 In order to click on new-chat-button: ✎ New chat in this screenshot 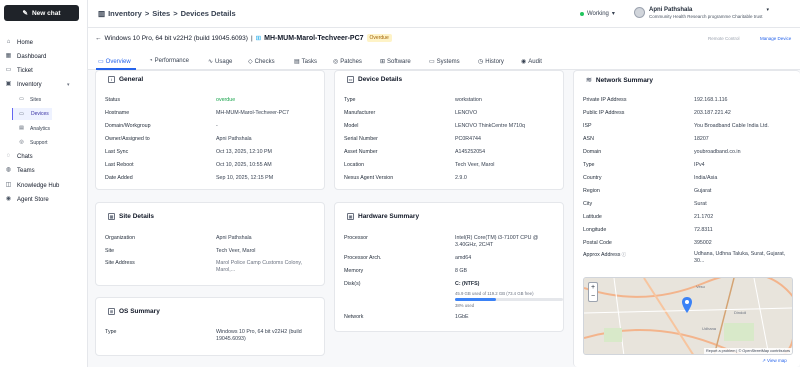, I will do `click(41, 13)`.